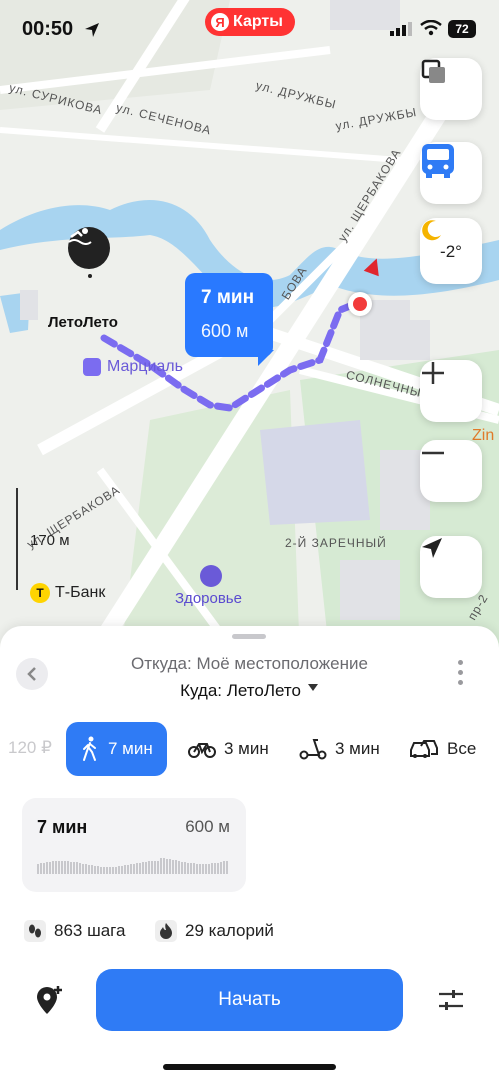 Image resolution: width=499 pixels, height=1080 pixels. I want to click on route-settings-button, so click(451, 1002).